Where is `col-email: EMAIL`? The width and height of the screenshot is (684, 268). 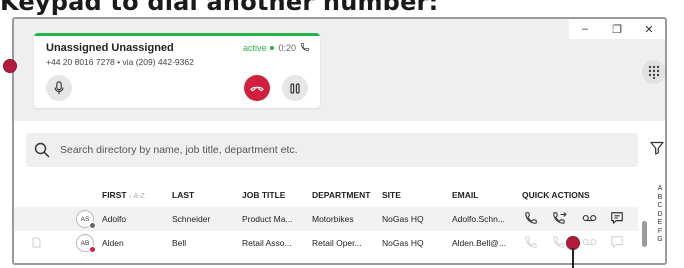
col-email: EMAIL is located at coordinates (465, 195).